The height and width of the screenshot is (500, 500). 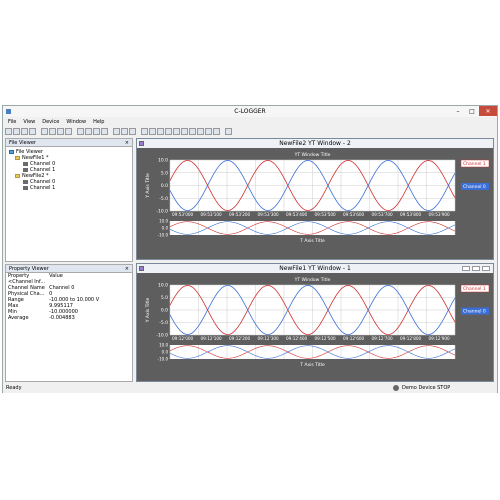 What do you see at coordinates (163, 221) in the screenshot?
I see `sub-y-tick-label: 10.0` at bounding box center [163, 221].